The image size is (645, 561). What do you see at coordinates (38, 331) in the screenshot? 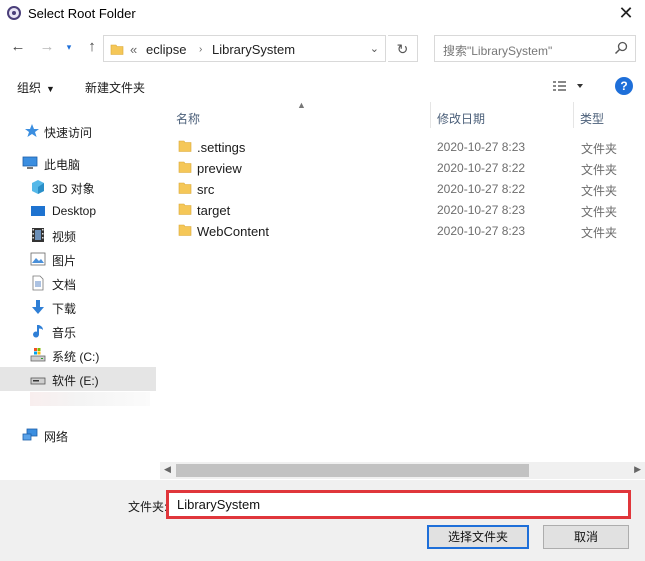
I see `music-icon` at bounding box center [38, 331].